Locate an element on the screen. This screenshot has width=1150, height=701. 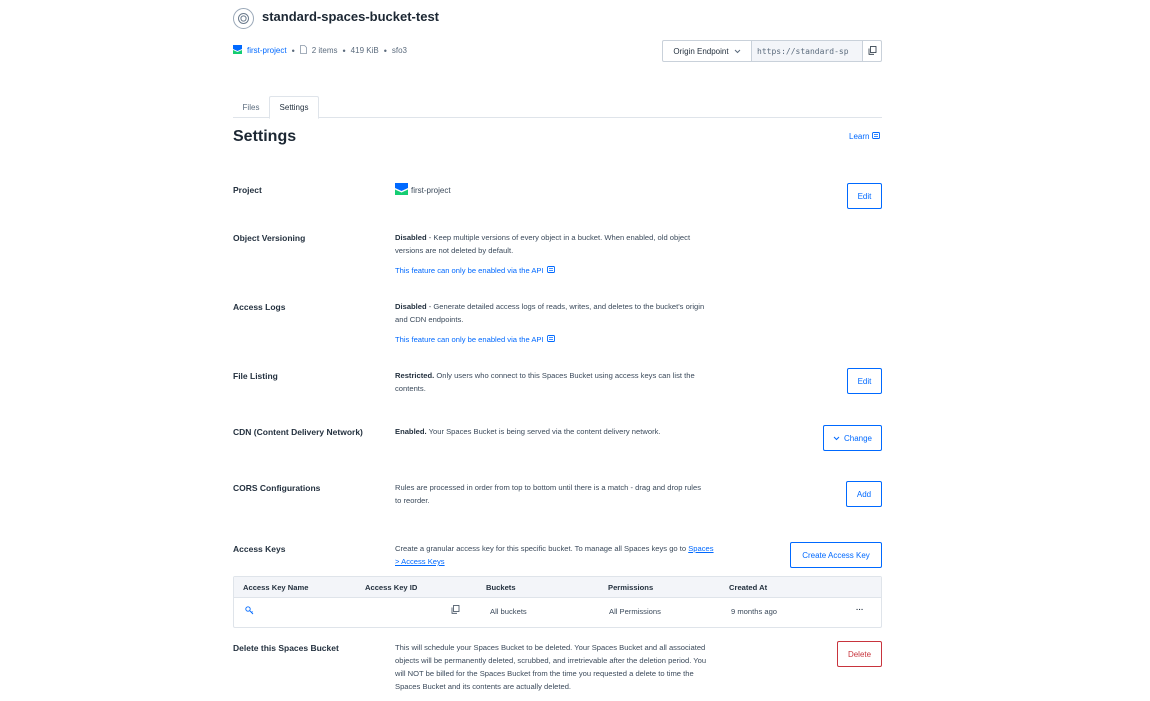
bucket-title: standard-spaces-bucket-test is located at coordinates (350, 16).